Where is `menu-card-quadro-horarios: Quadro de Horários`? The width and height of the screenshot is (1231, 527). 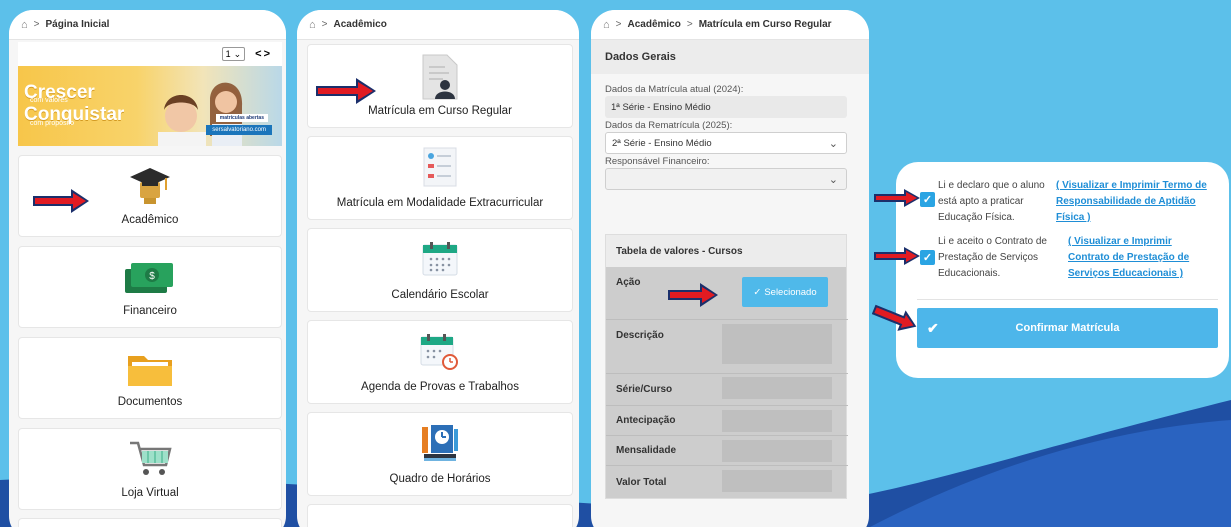 menu-card-quadro-horarios: Quadro de Horários is located at coordinates (440, 454).